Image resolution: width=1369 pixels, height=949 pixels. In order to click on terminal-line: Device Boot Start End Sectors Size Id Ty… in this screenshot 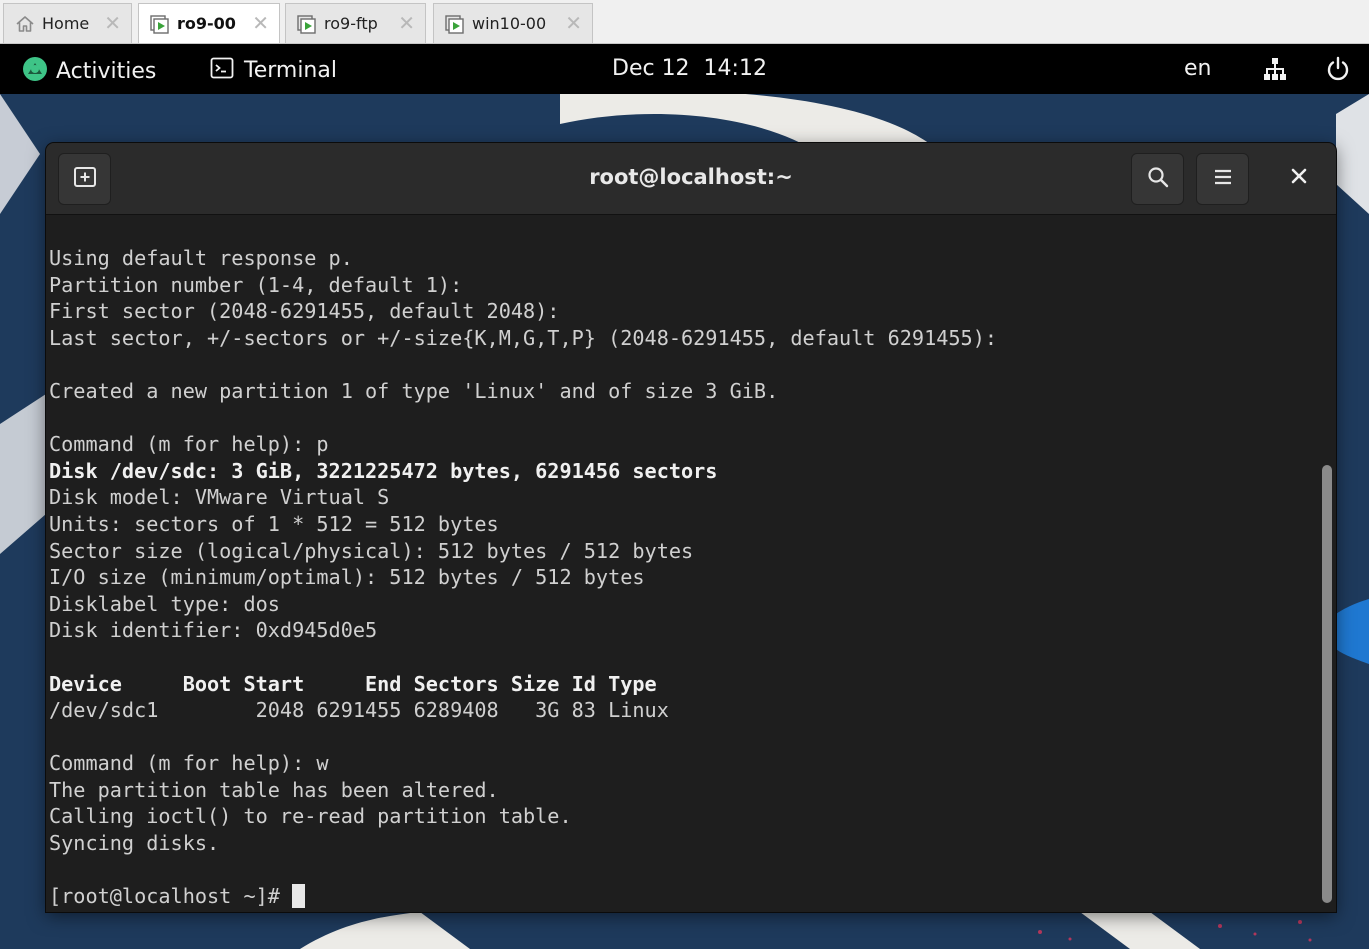, I will do `click(353, 683)`.